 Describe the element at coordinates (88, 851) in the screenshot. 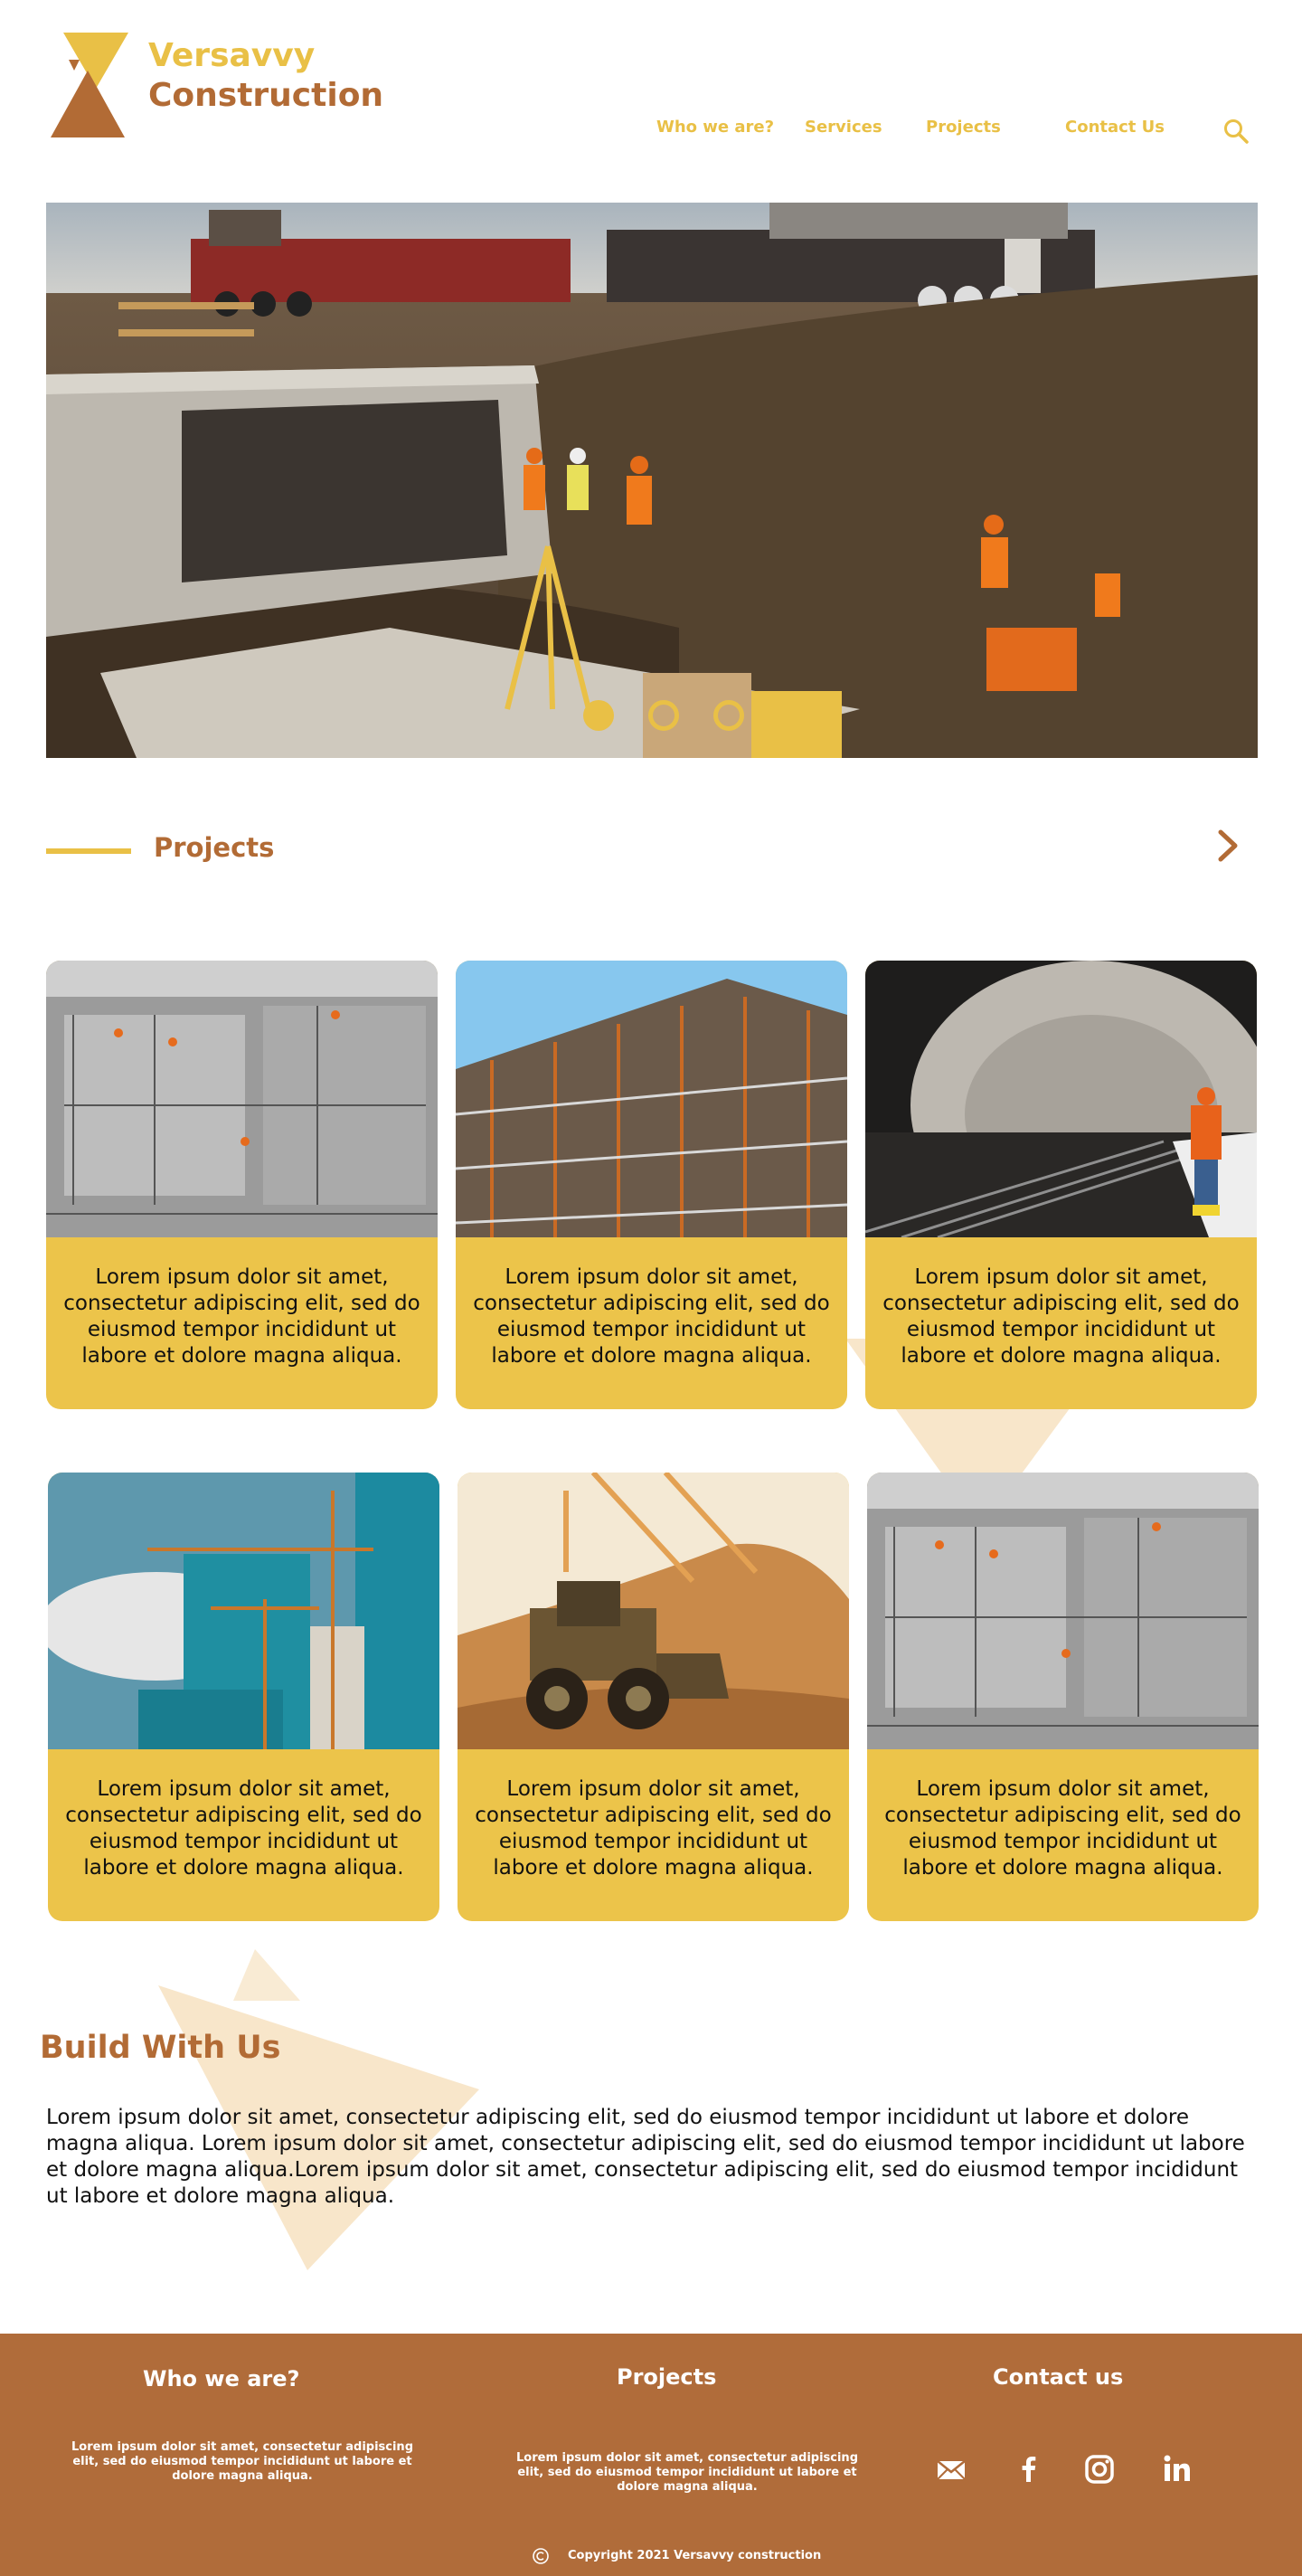

I see `projects-accent-line` at that location.